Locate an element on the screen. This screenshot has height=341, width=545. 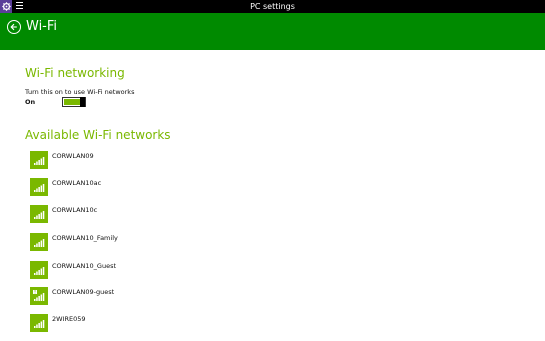
network-name: CORWLAN10_Guest is located at coordinates (84, 266).